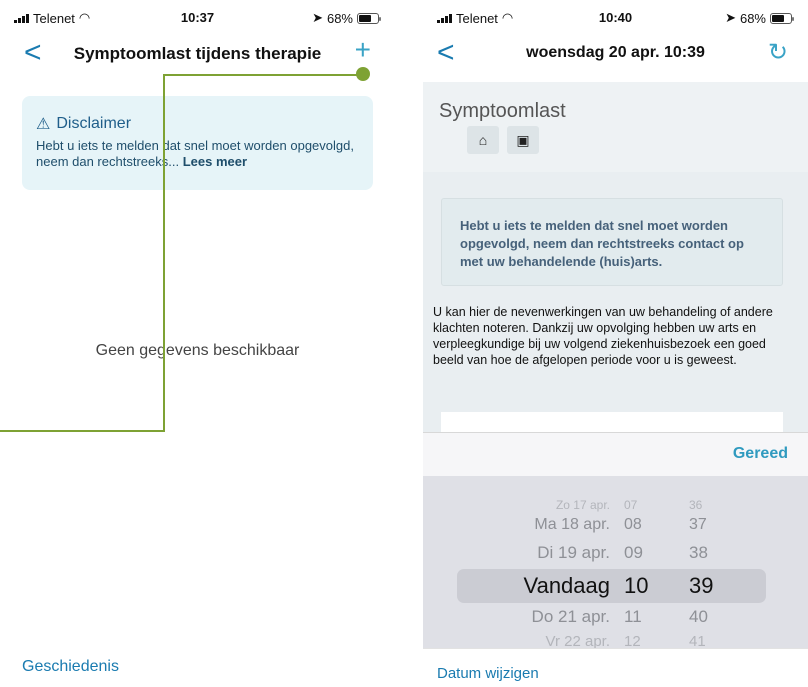 This screenshot has height=687, width=808. What do you see at coordinates (197, 350) in the screenshot?
I see `empty-state: Geen gegevens beschikbaar` at bounding box center [197, 350].